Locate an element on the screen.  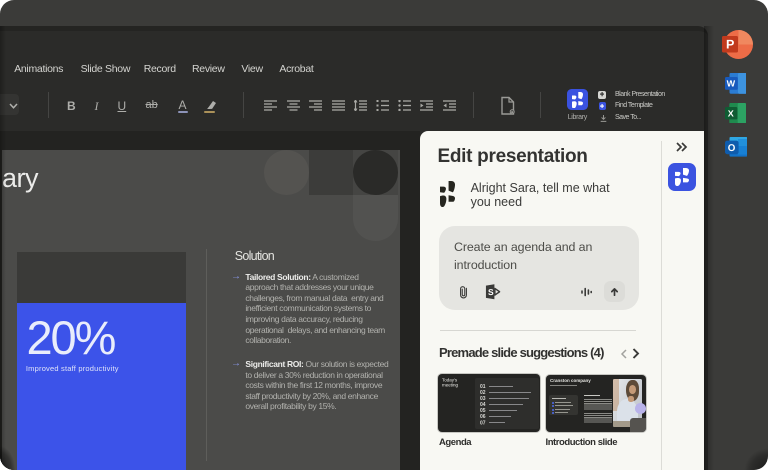
svg-text: S is located at coordinates (491, 292).